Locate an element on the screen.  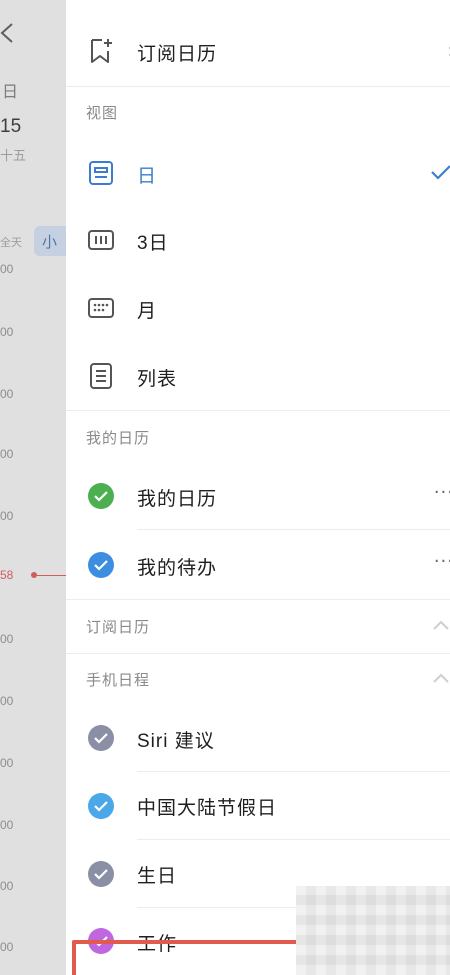
divider is located at coordinates (293, 529).